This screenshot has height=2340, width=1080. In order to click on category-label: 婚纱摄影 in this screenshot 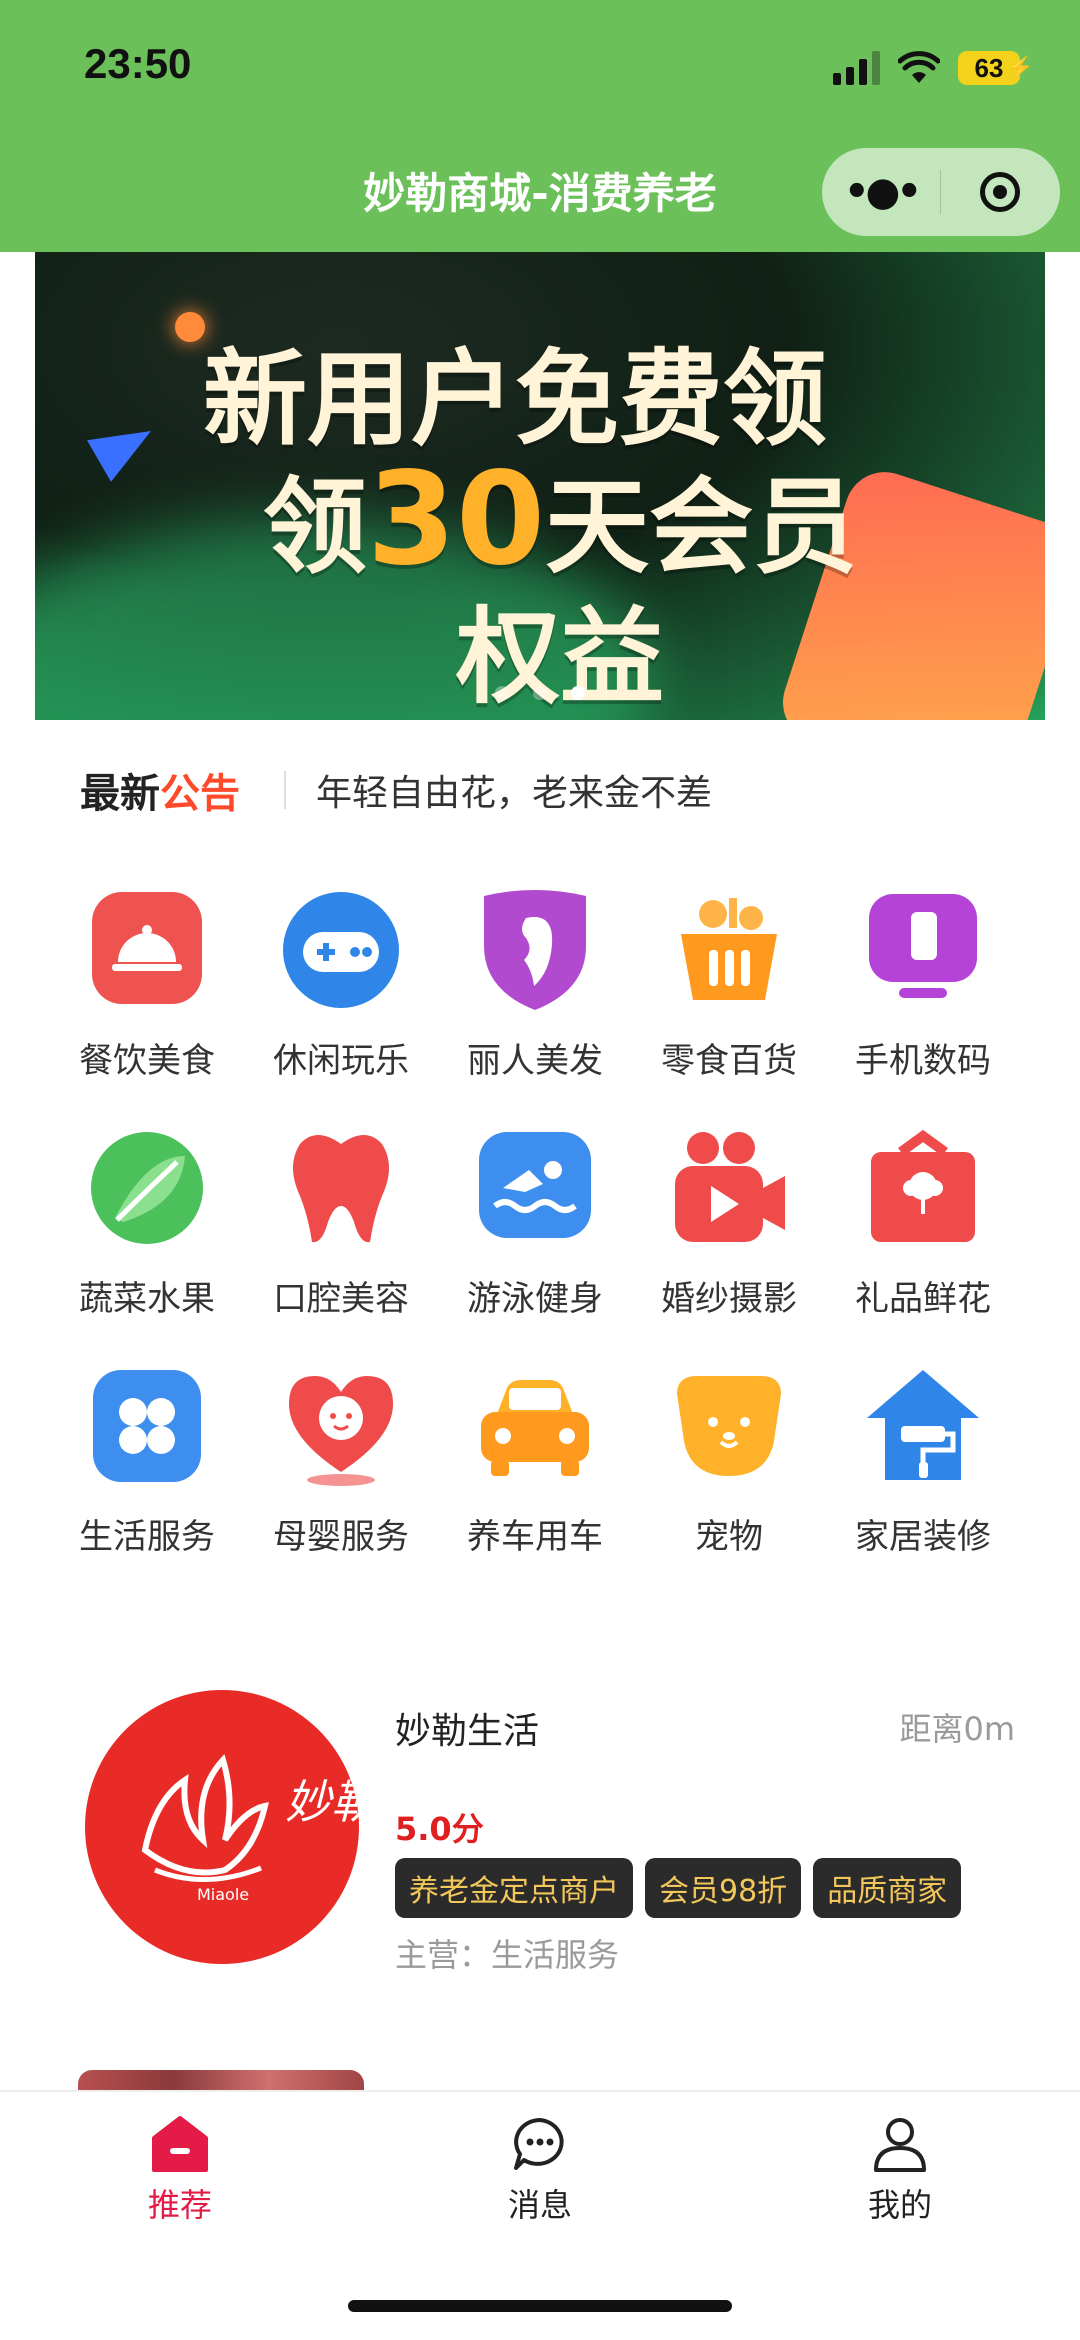, I will do `click(729, 1299)`.